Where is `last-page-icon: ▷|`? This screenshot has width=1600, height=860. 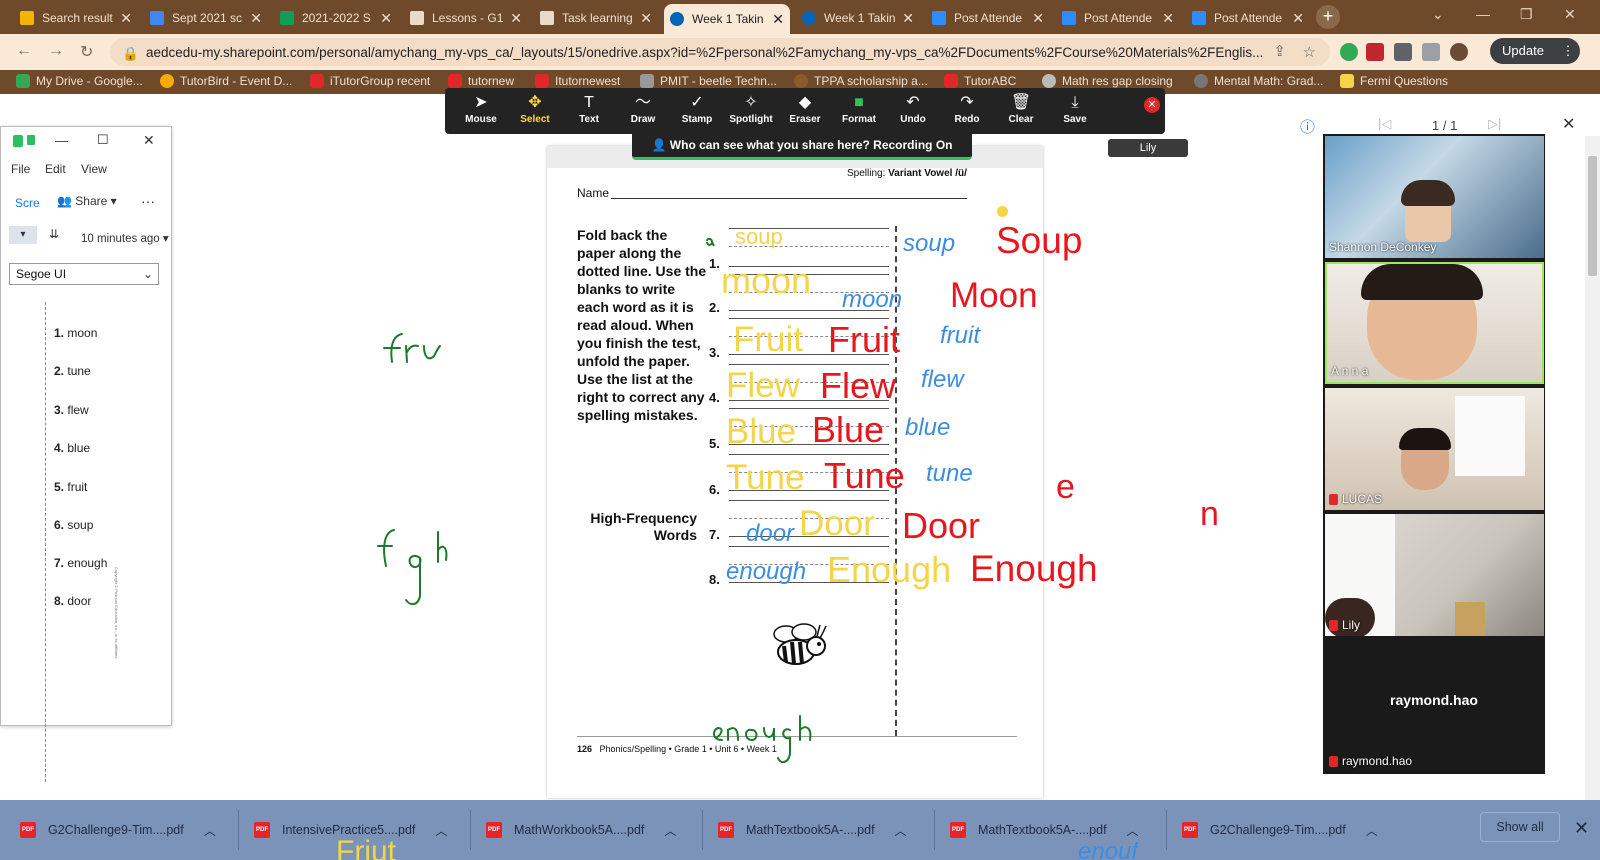 last-page-icon: ▷| is located at coordinates (1494, 124).